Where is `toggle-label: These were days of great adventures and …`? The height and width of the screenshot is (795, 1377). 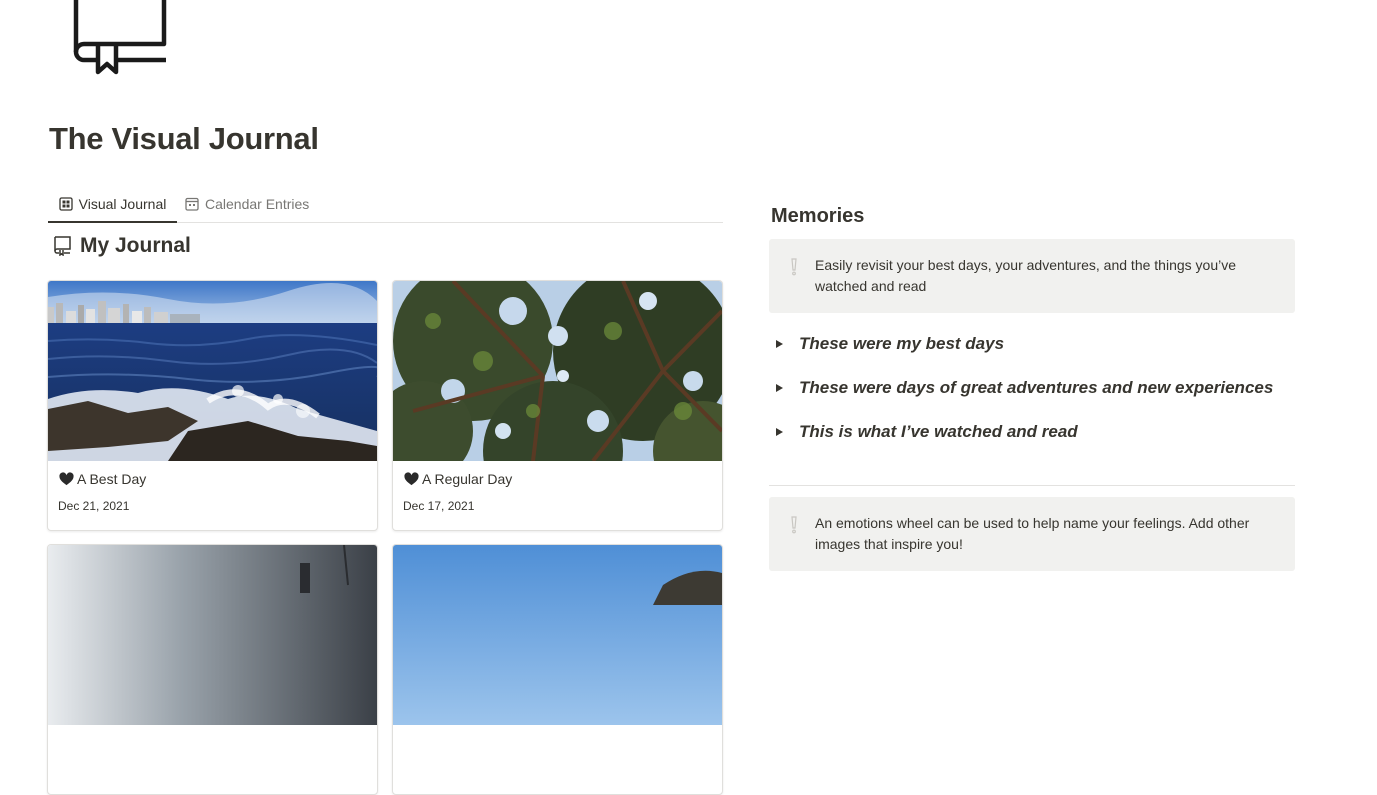
toggle-label: These were days of great adventures and … is located at coordinates (1036, 387).